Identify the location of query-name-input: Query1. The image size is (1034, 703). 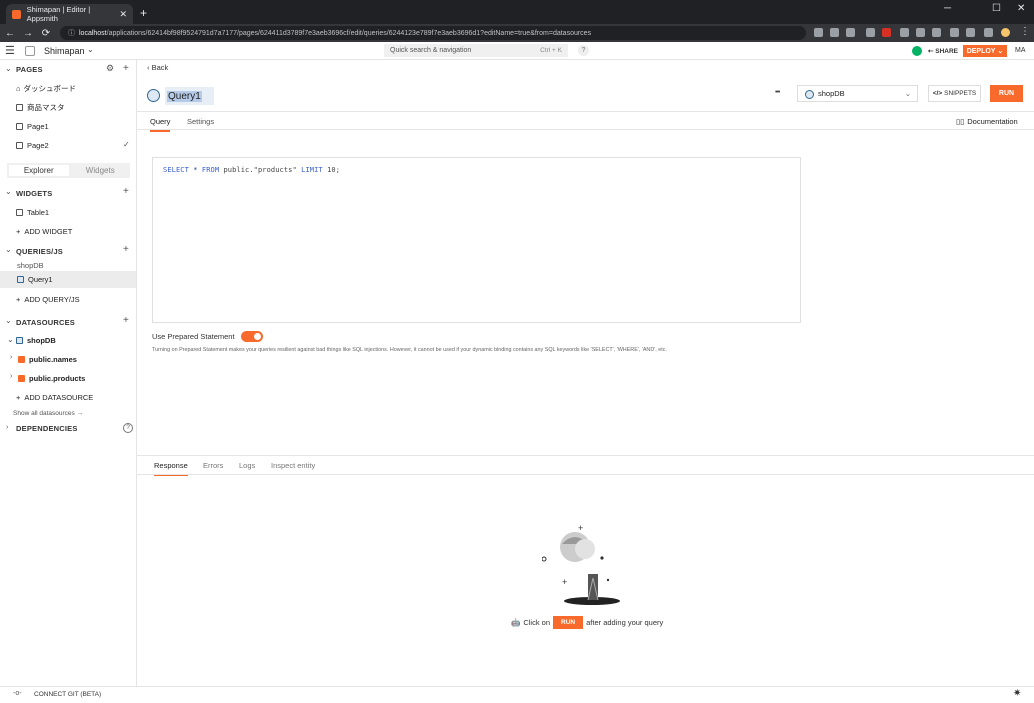
(189, 96).